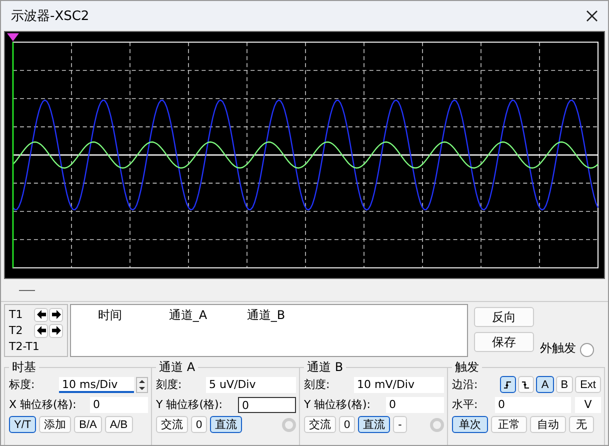 The width and height of the screenshot is (609, 446). What do you see at coordinates (467, 367) in the screenshot?
I see `group-title: 触发` at bounding box center [467, 367].